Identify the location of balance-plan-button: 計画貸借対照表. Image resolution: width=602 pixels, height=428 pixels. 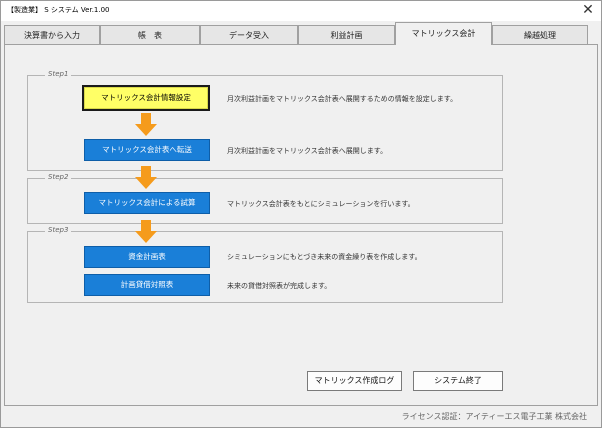
(147, 285).